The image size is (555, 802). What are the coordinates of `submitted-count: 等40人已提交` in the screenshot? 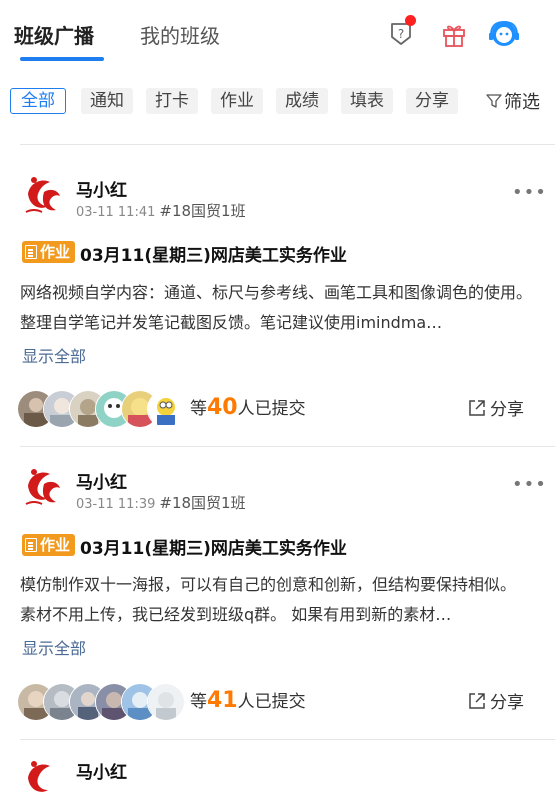 It's located at (248, 407).